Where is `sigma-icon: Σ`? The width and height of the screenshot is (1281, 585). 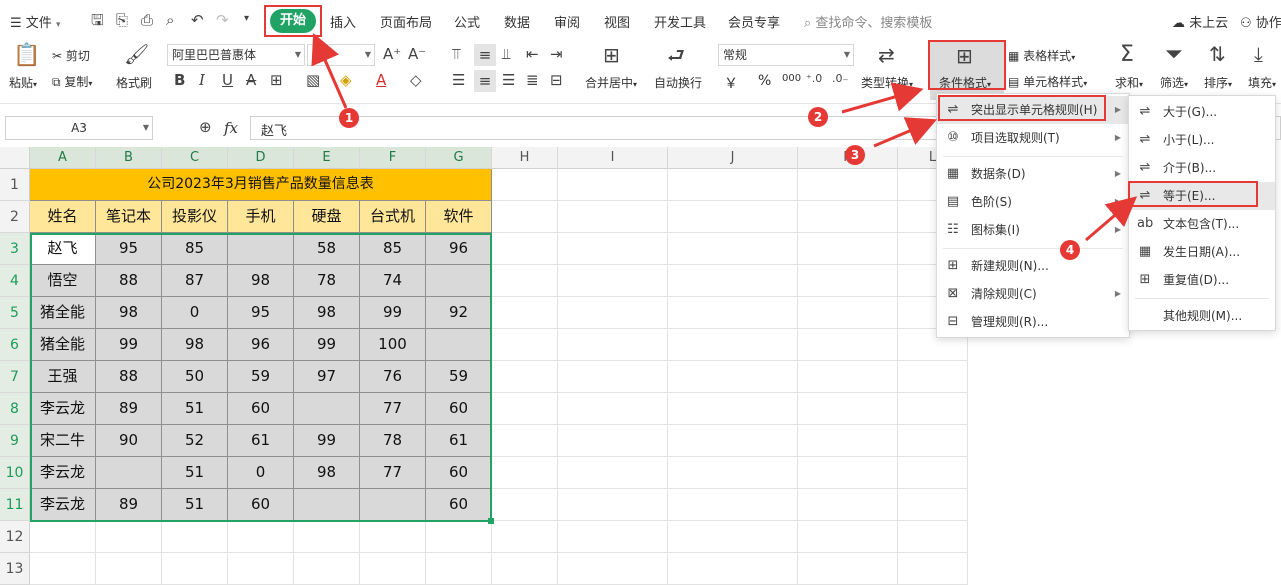 sigma-icon: Σ is located at coordinates (1127, 55).